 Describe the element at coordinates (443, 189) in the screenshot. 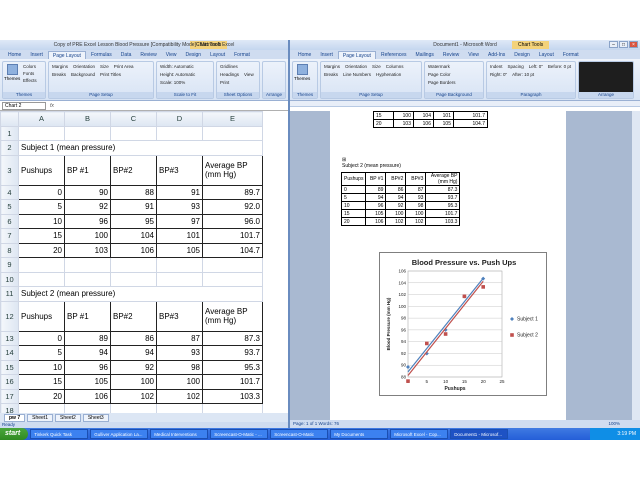

I see `word-table-cell: 87.3` at that location.